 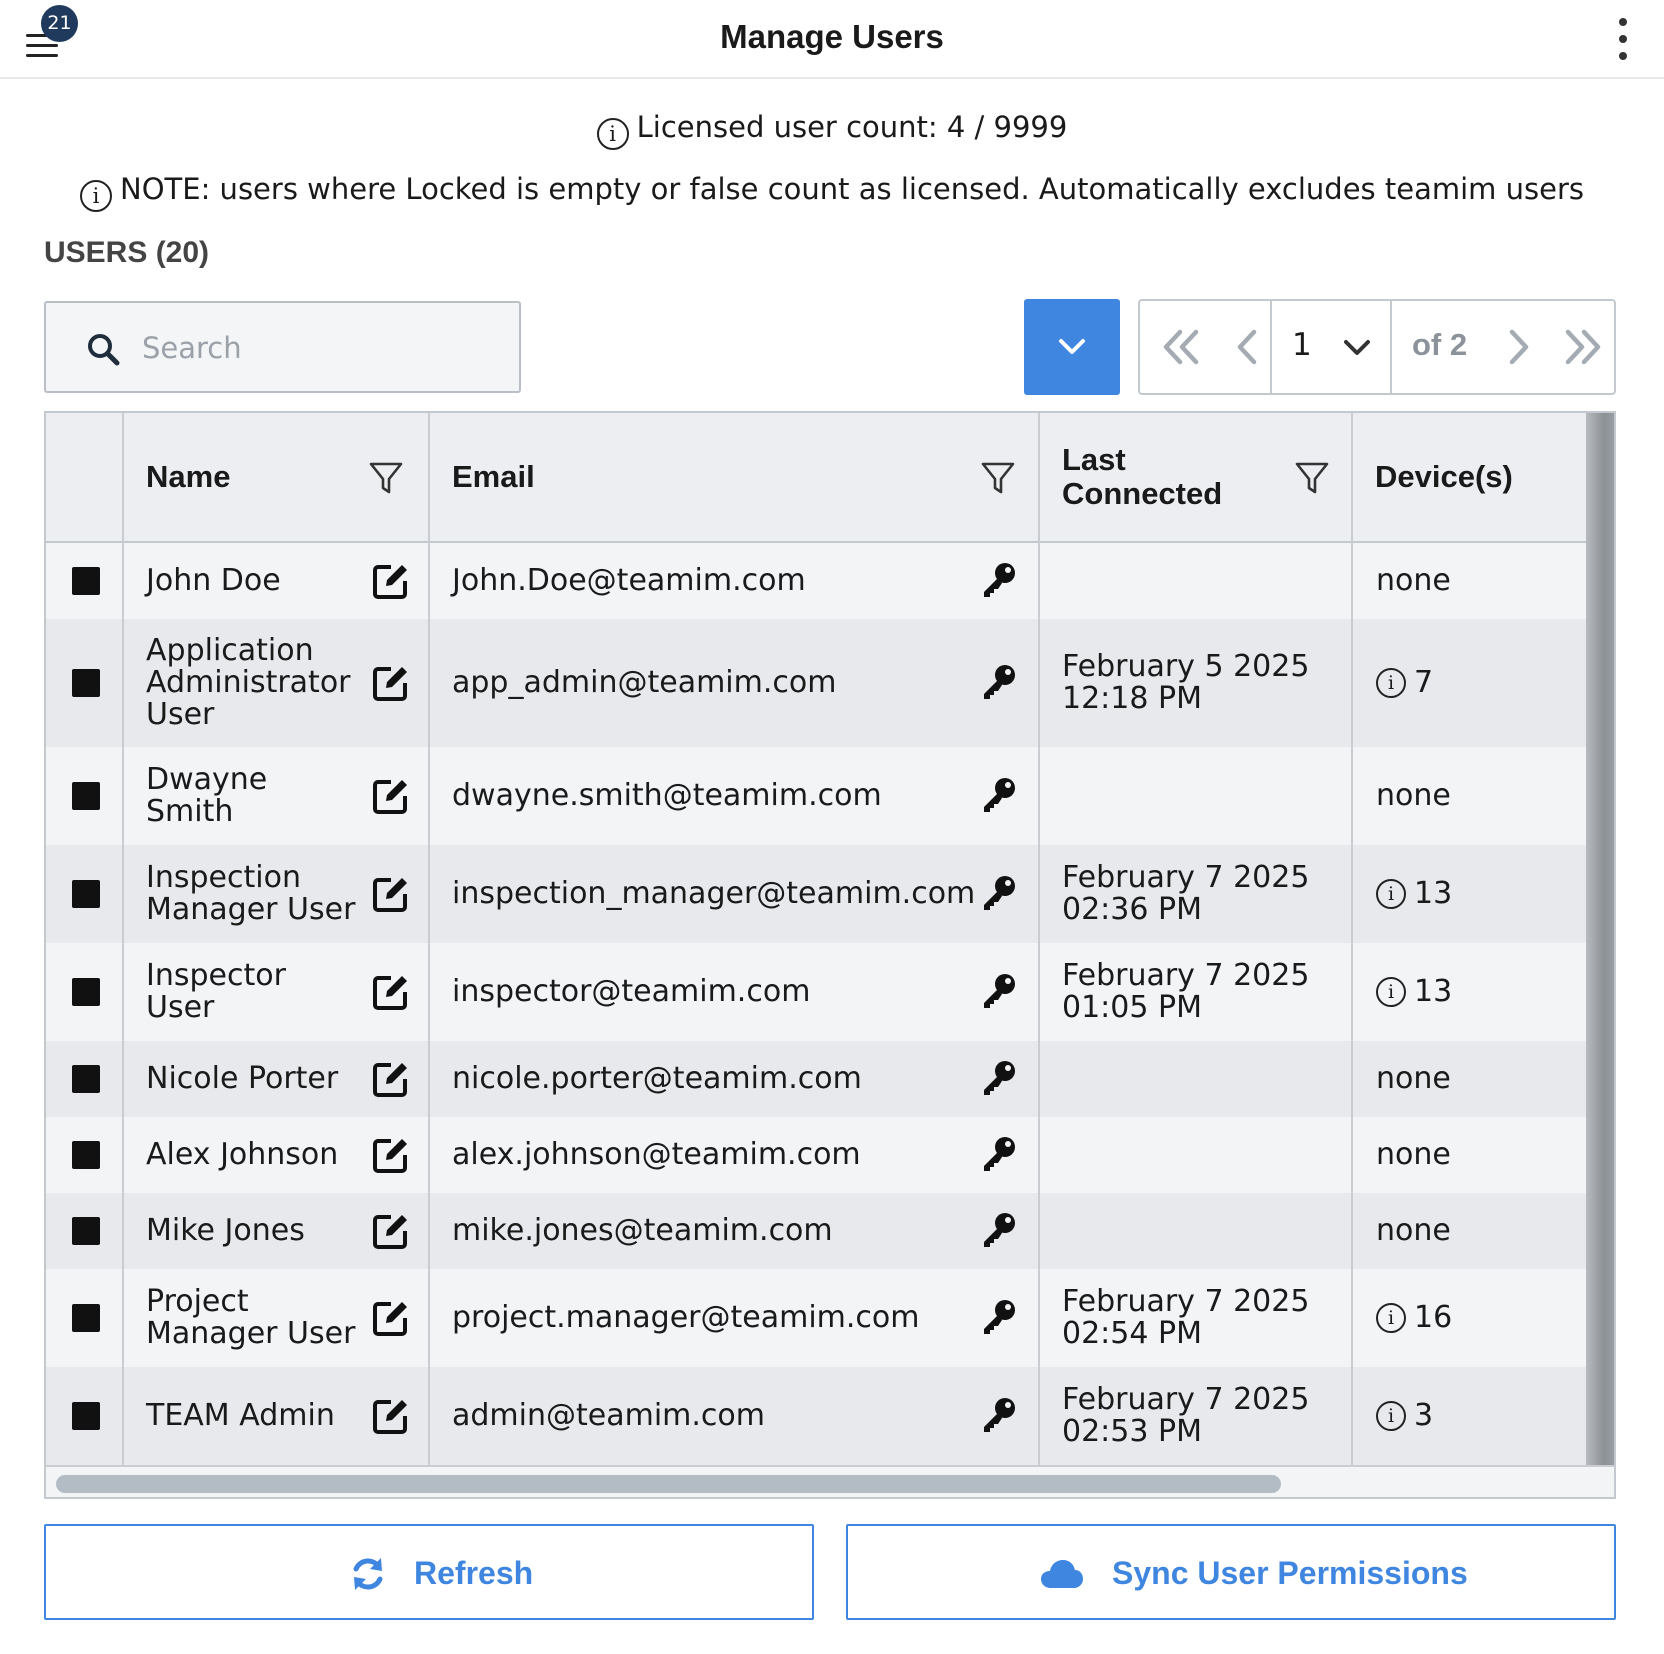 I want to click on cloud-icon, so click(x=1062, y=1574).